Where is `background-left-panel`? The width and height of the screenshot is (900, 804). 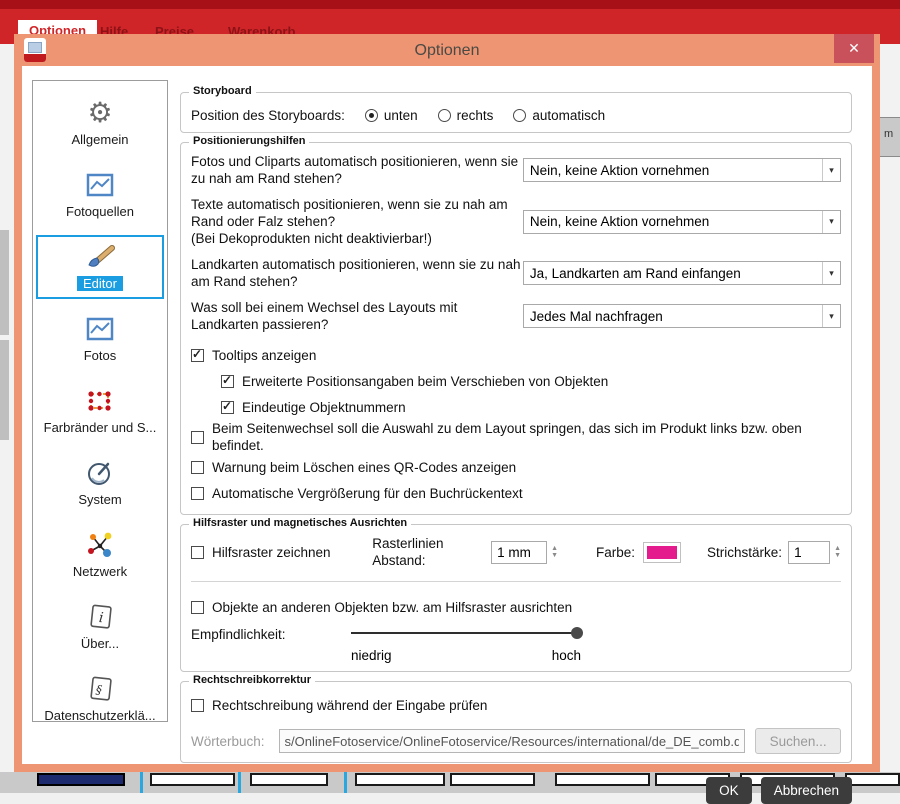 background-left-panel is located at coordinates (7, 408).